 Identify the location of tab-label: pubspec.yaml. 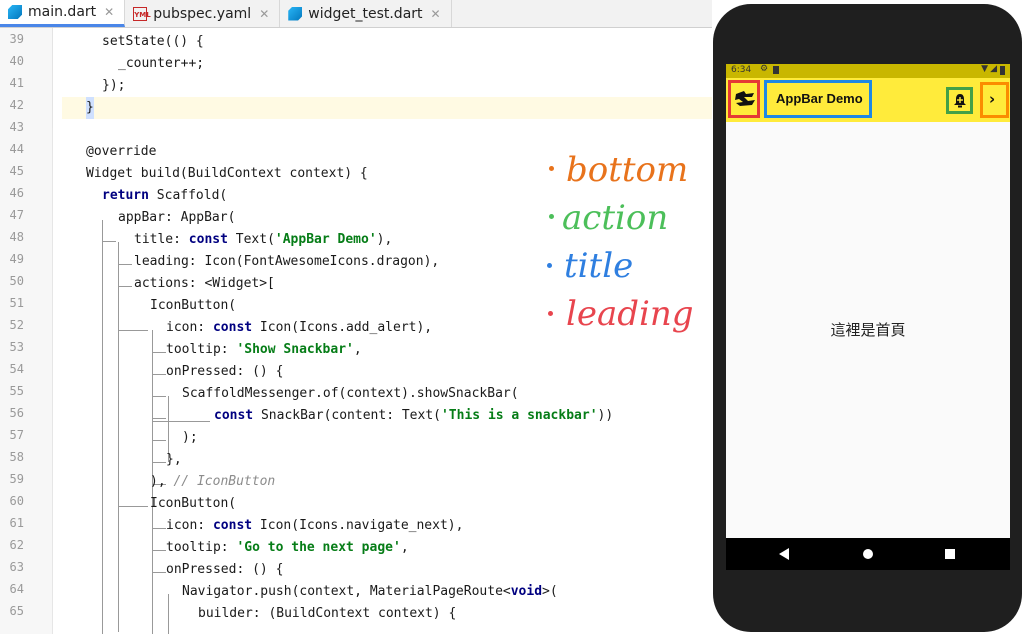
(202, 13).